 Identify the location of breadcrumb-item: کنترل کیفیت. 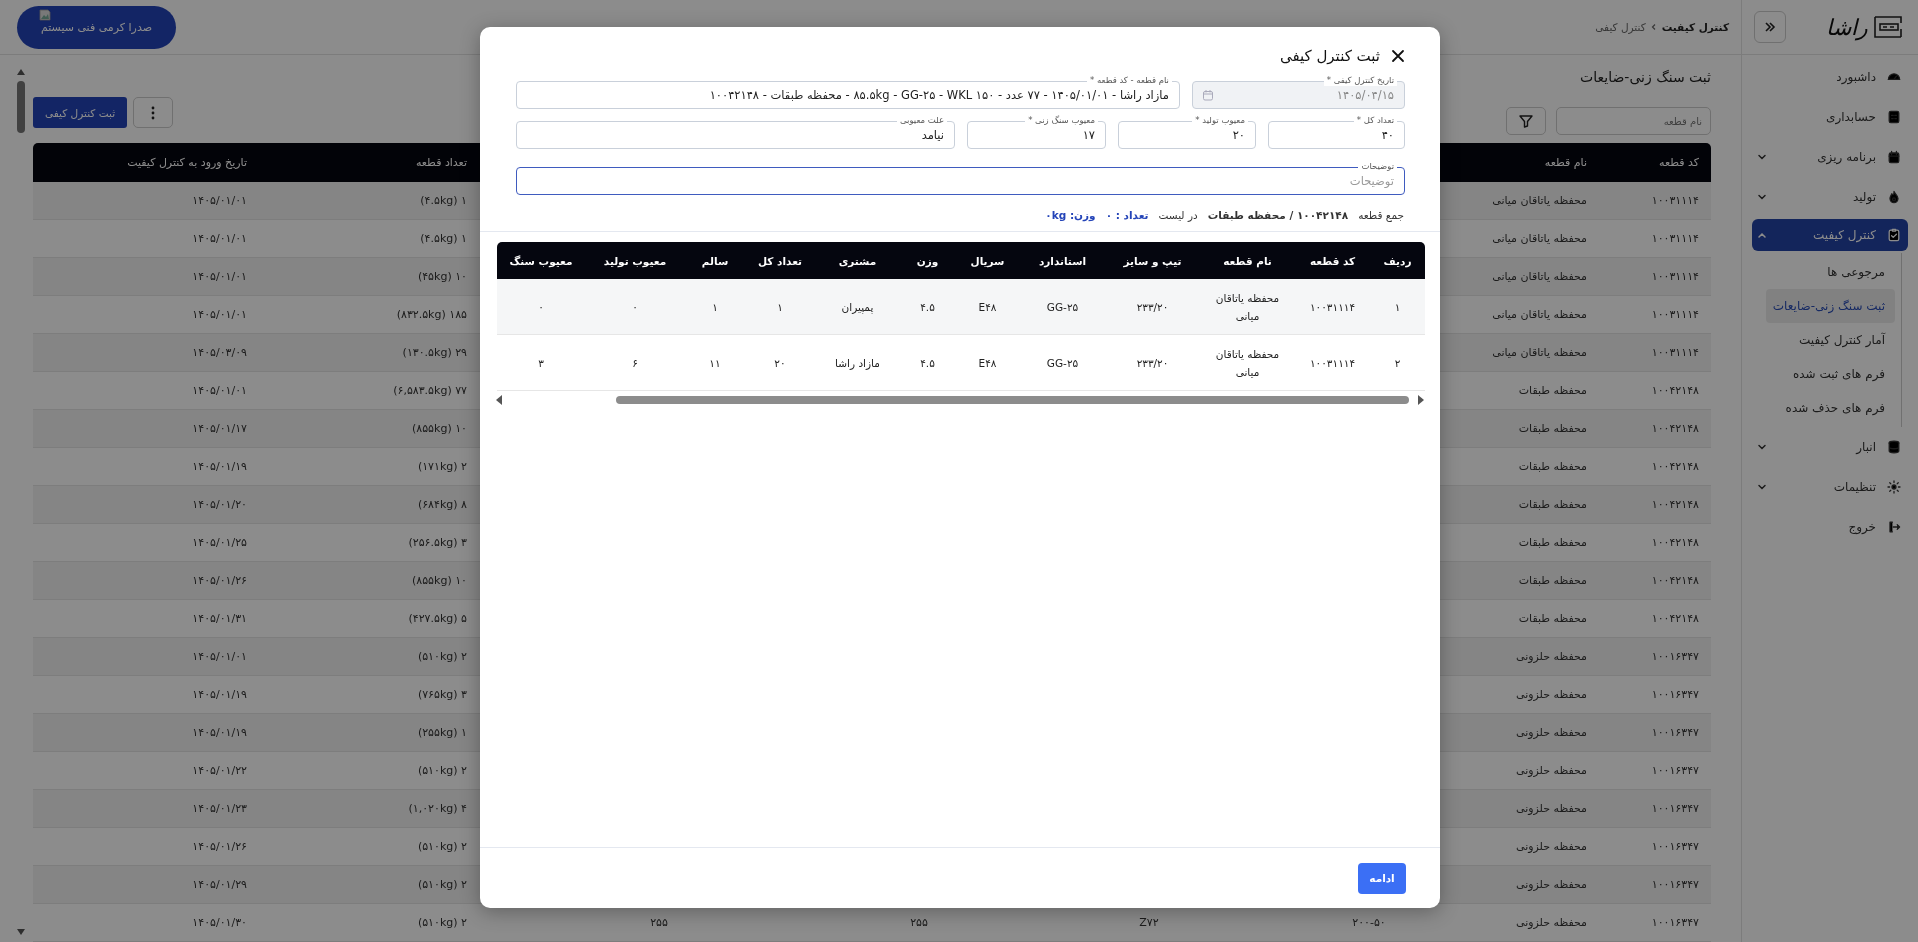
(1695, 27).